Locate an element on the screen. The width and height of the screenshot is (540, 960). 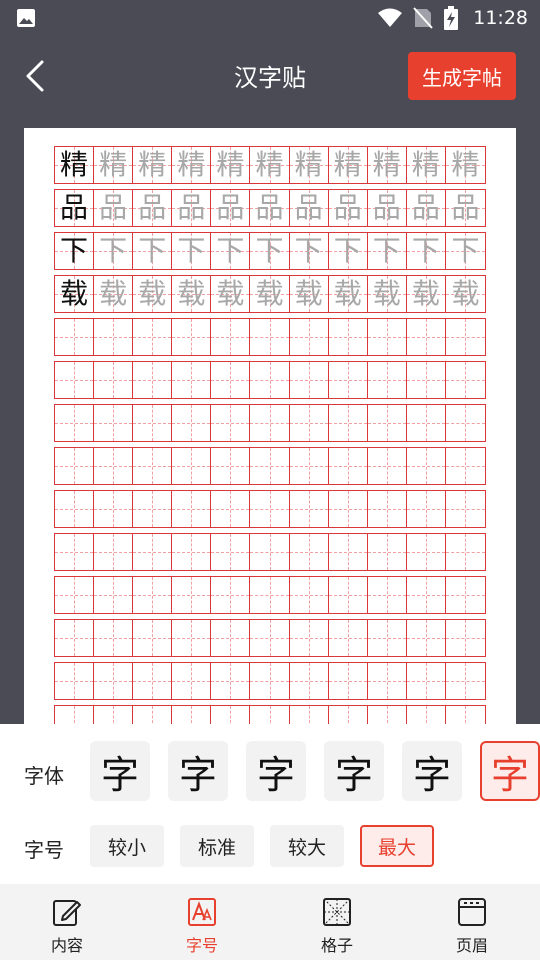
font-option-6: 字 is located at coordinates (510, 771).